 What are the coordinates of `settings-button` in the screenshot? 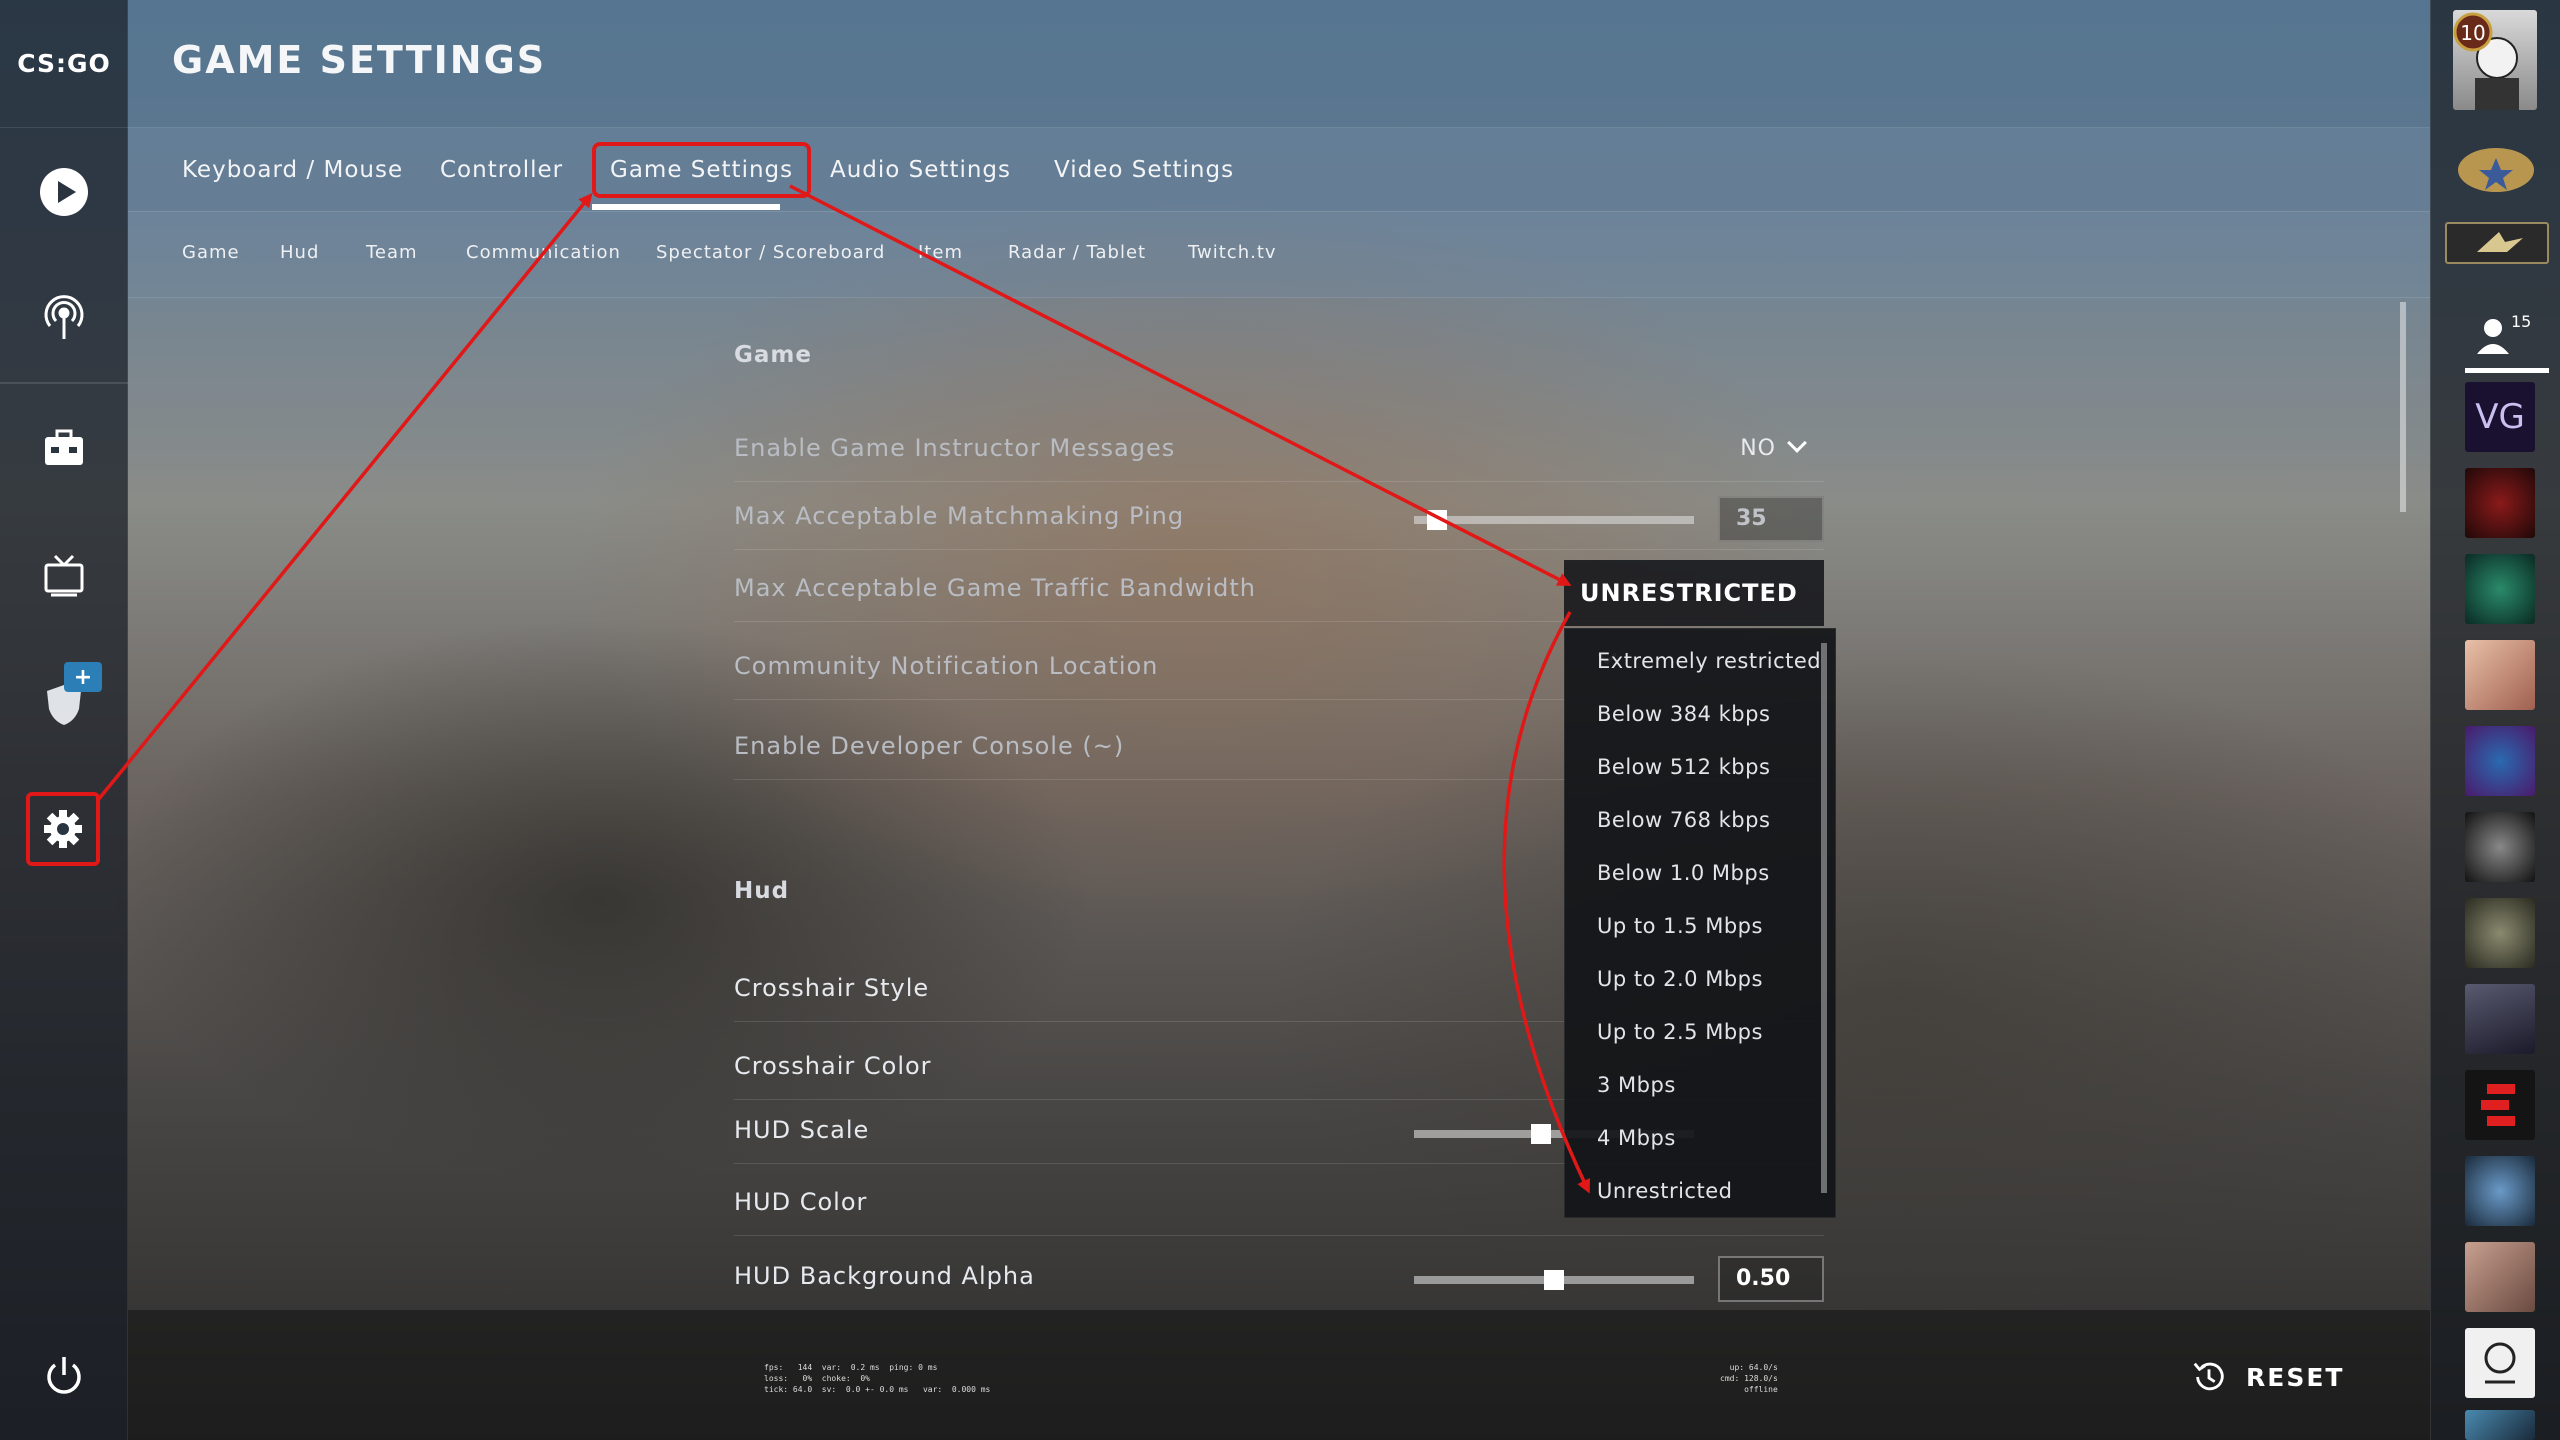 It's located at (63, 829).